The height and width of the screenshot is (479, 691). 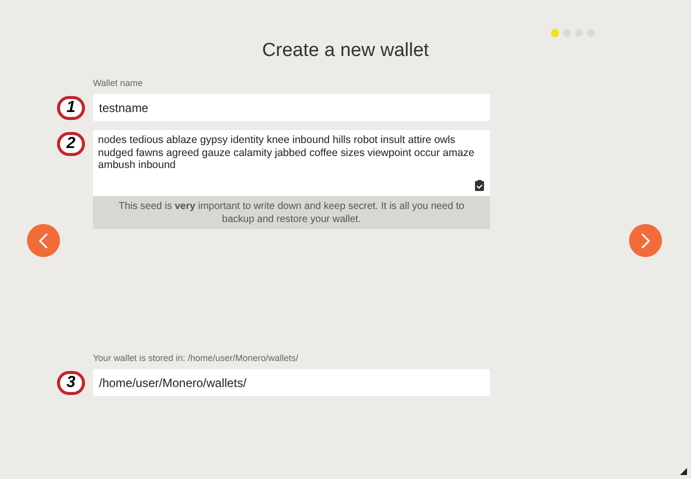 I want to click on chevron-left-icon, so click(x=43, y=240).